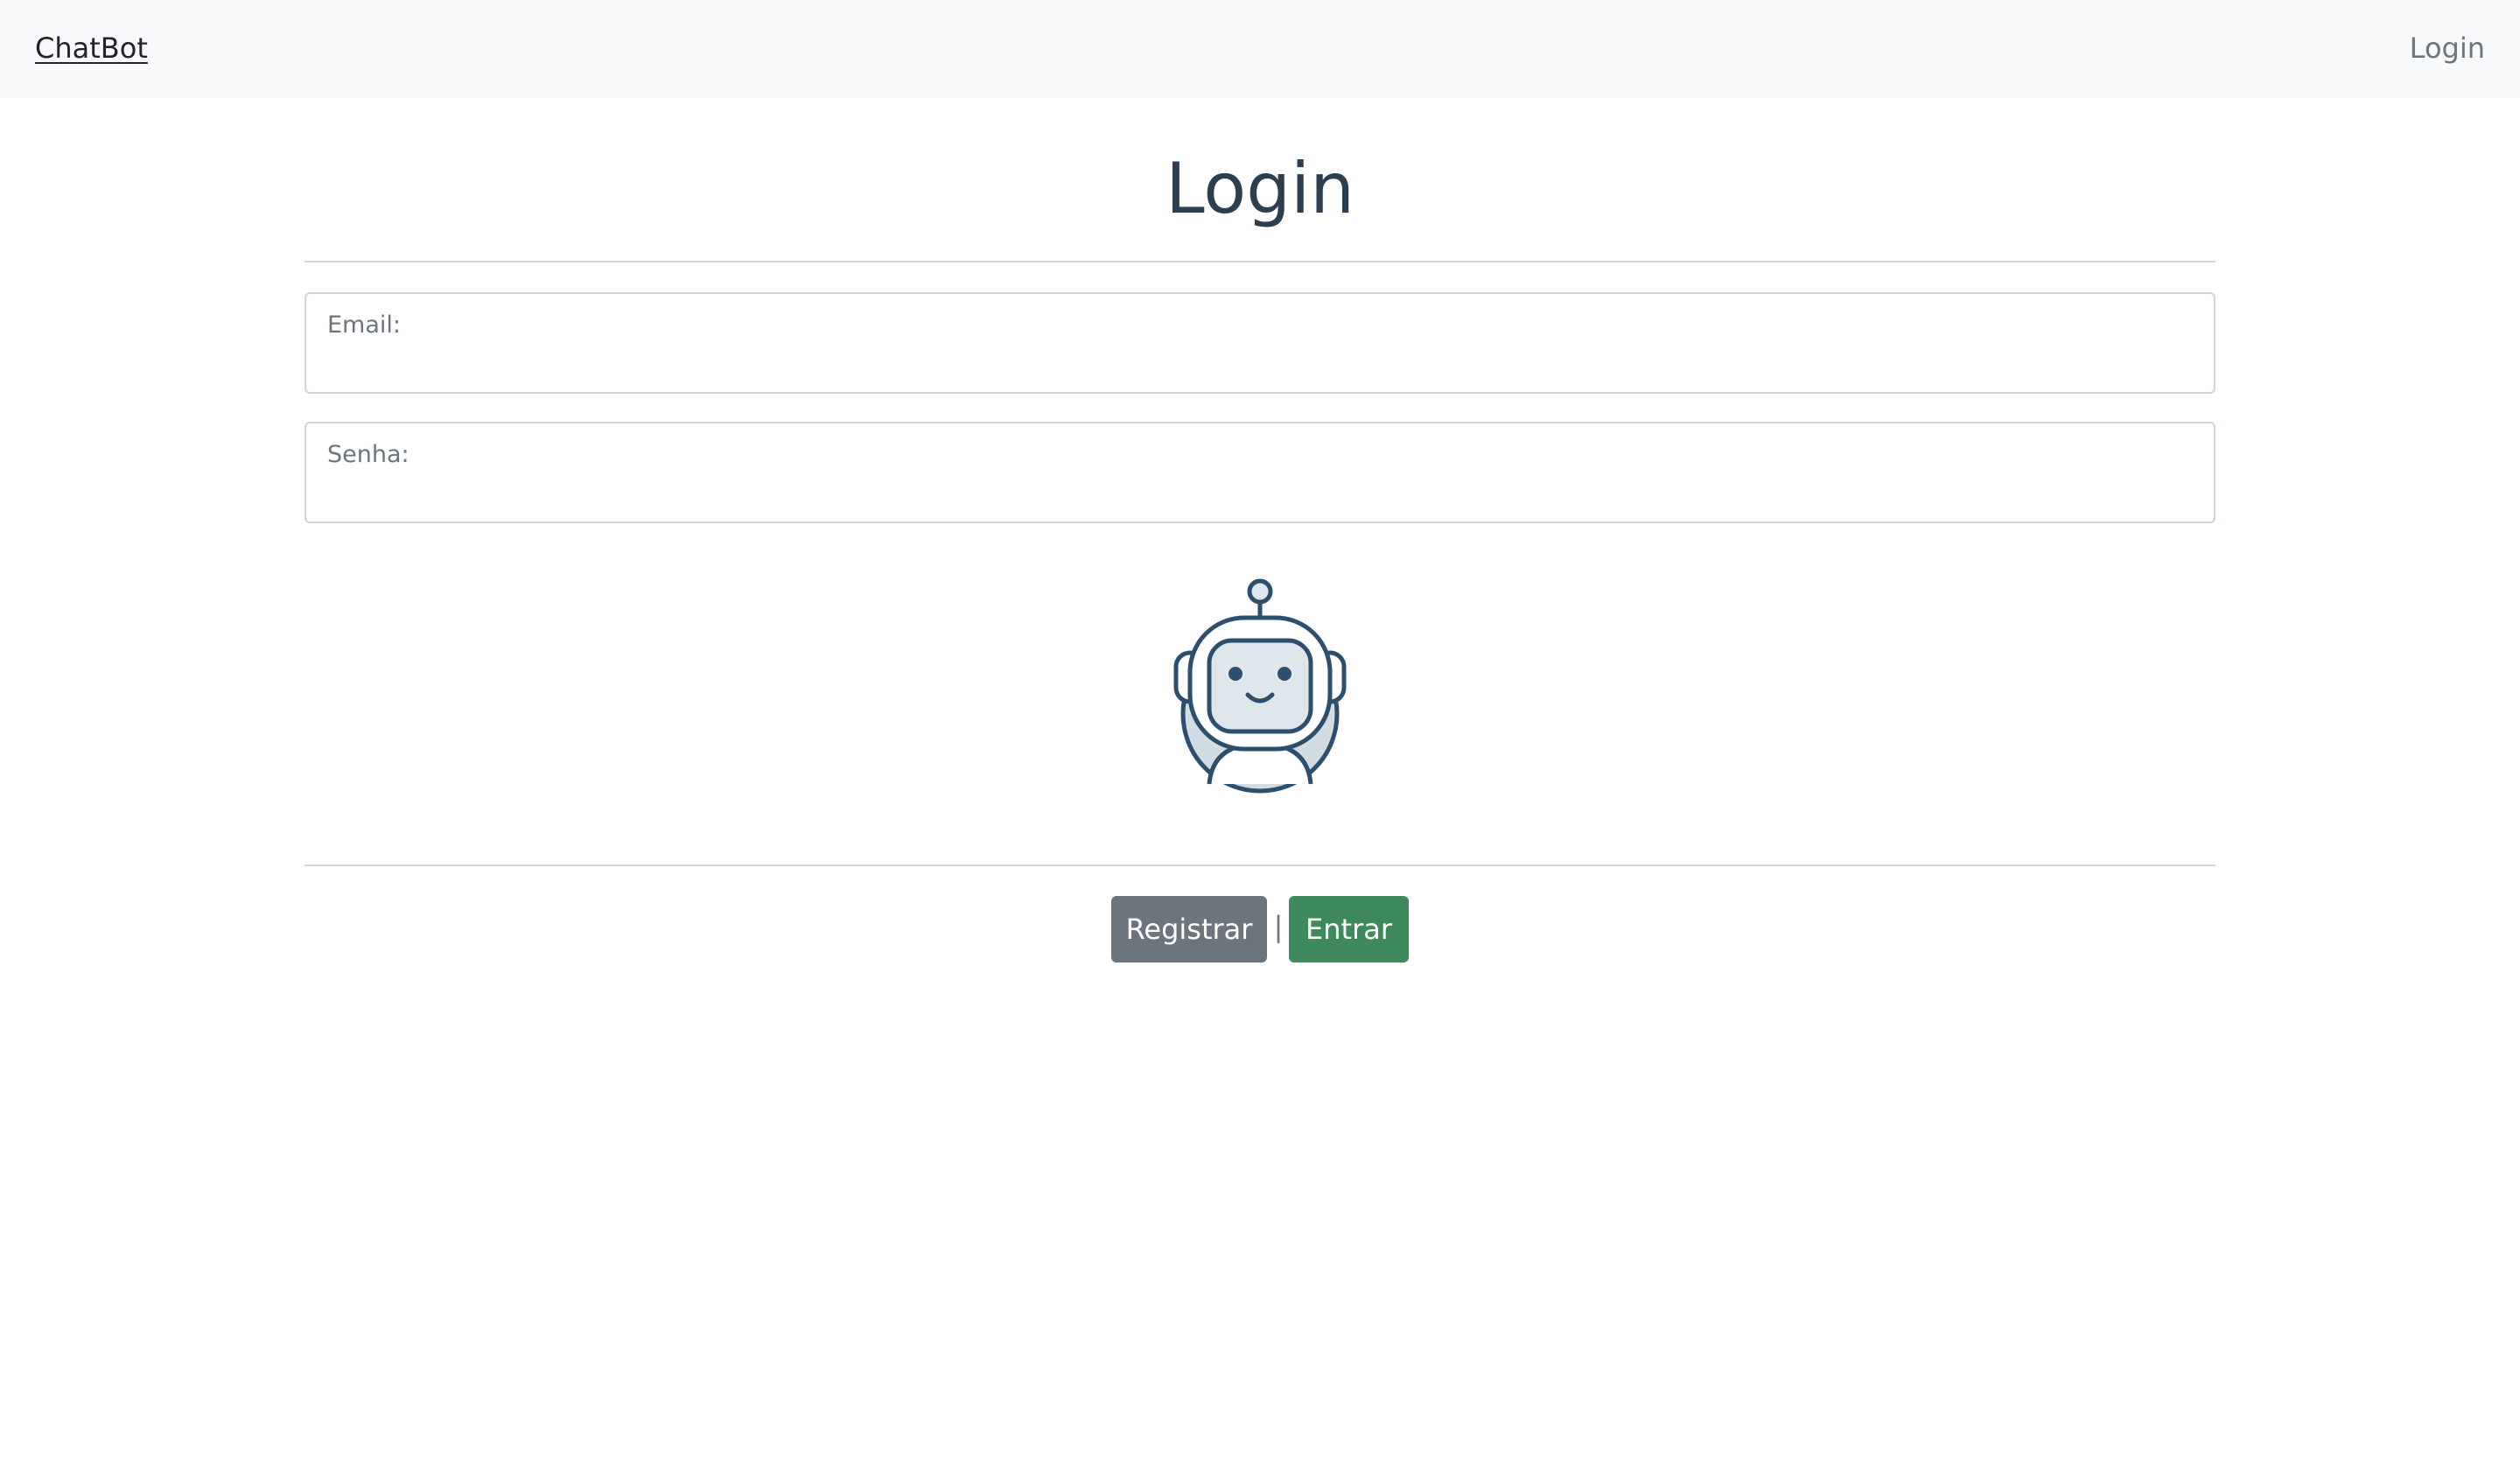  I want to click on page-title: Login, so click(1260, 188).